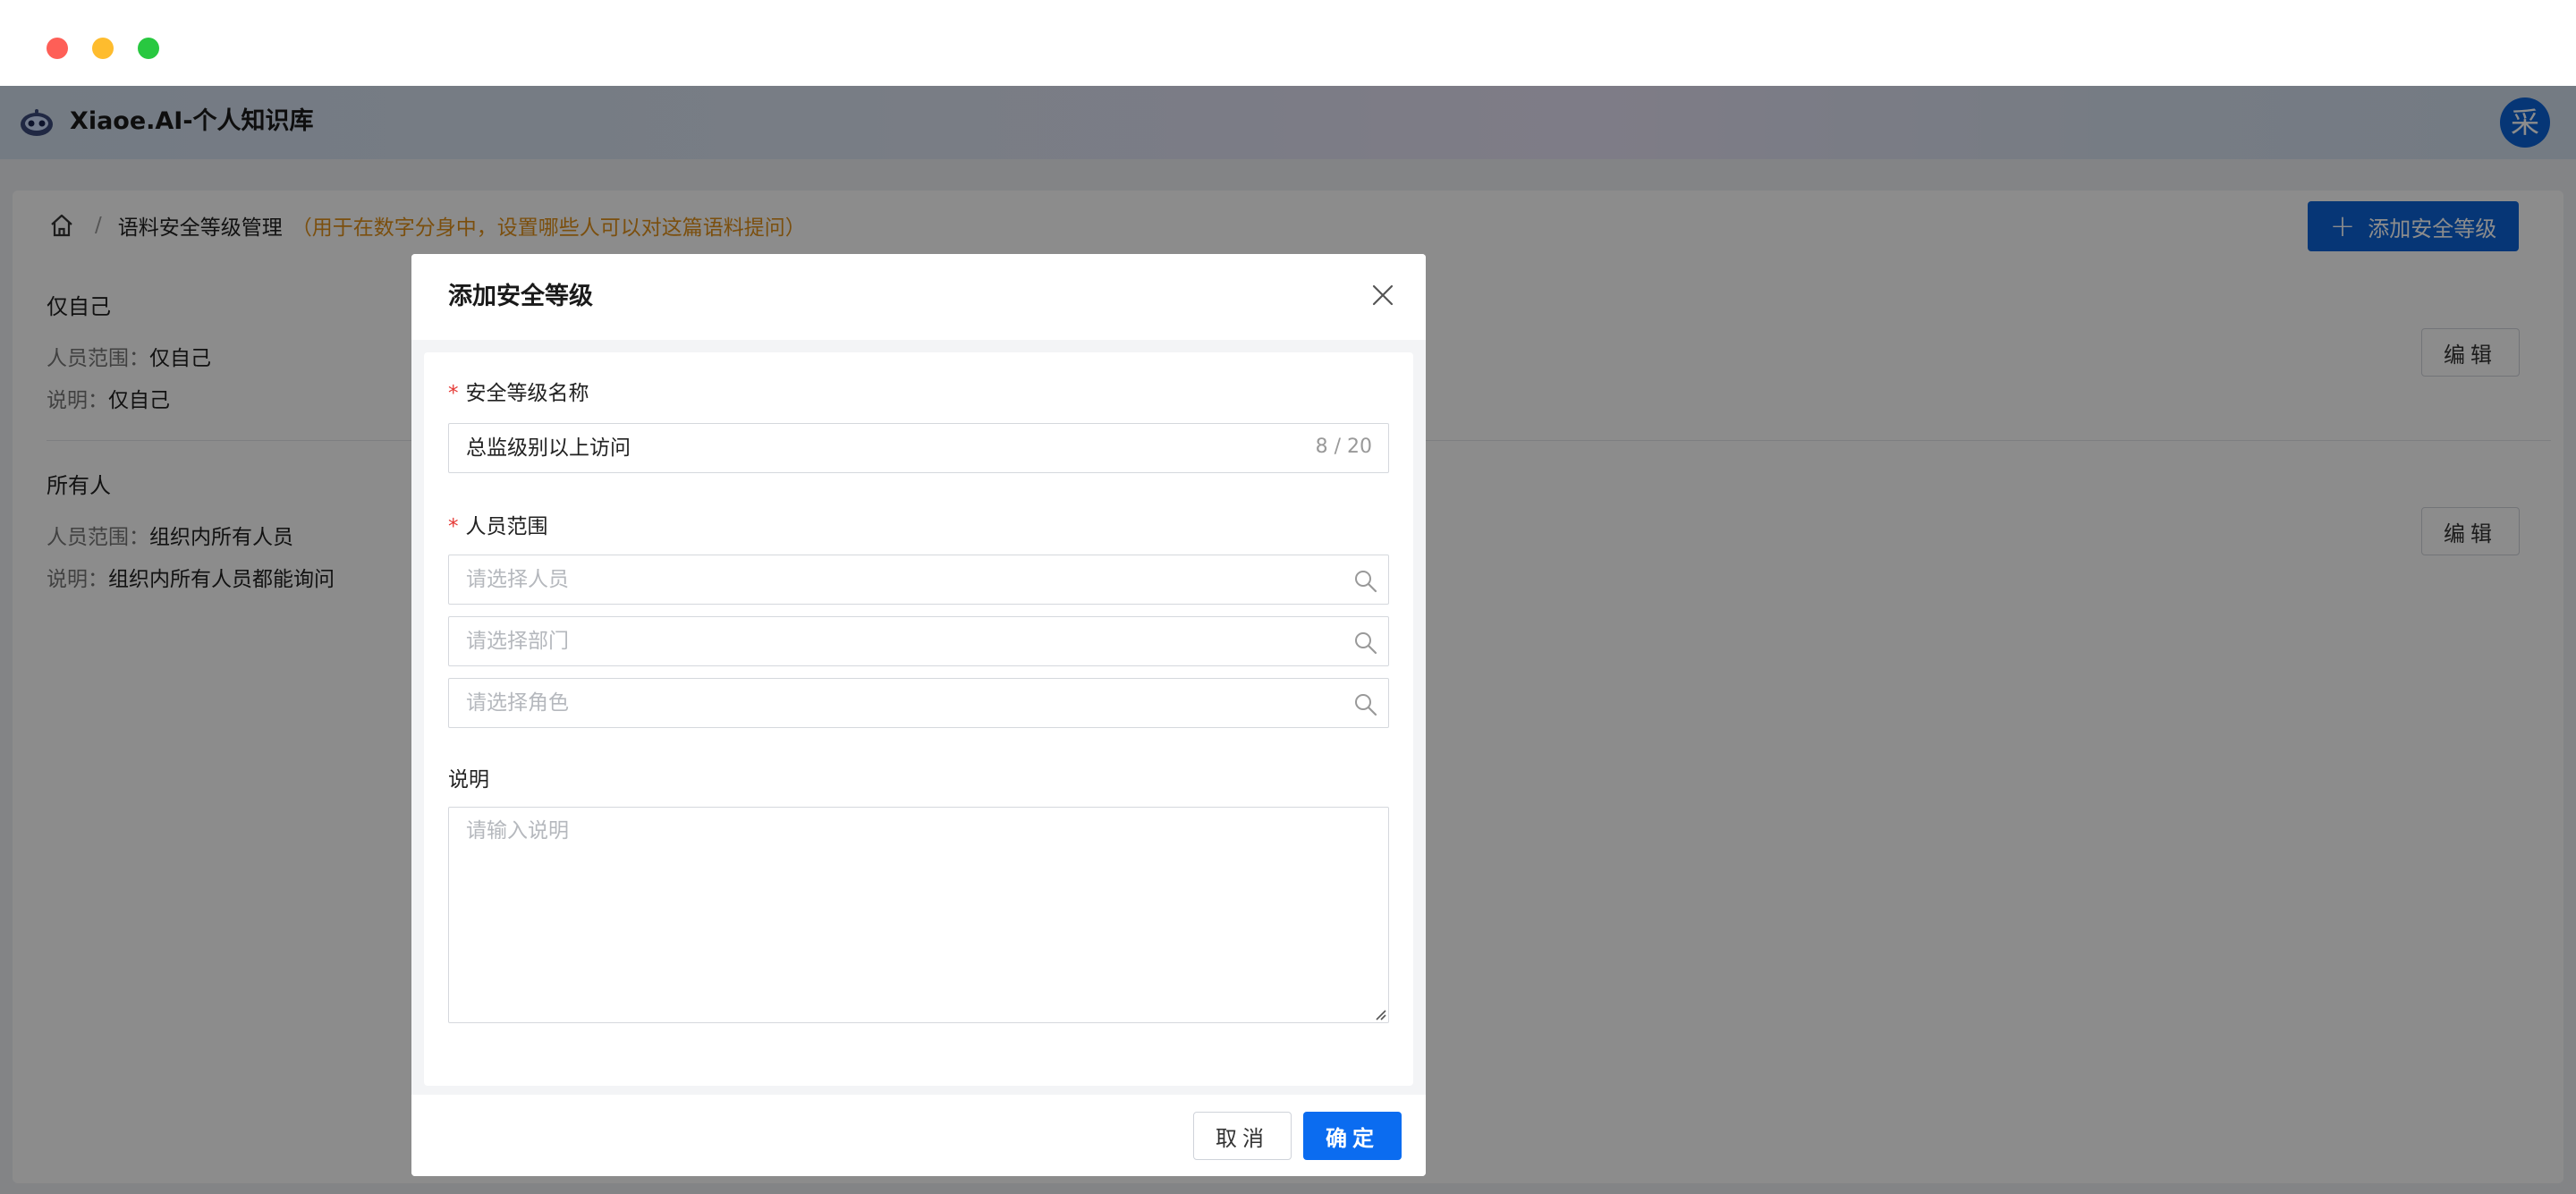 Image resolution: width=2576 pixels, height=1194 pixels. I want to click on description-textarea: 请输入说明, so click(918, 915).